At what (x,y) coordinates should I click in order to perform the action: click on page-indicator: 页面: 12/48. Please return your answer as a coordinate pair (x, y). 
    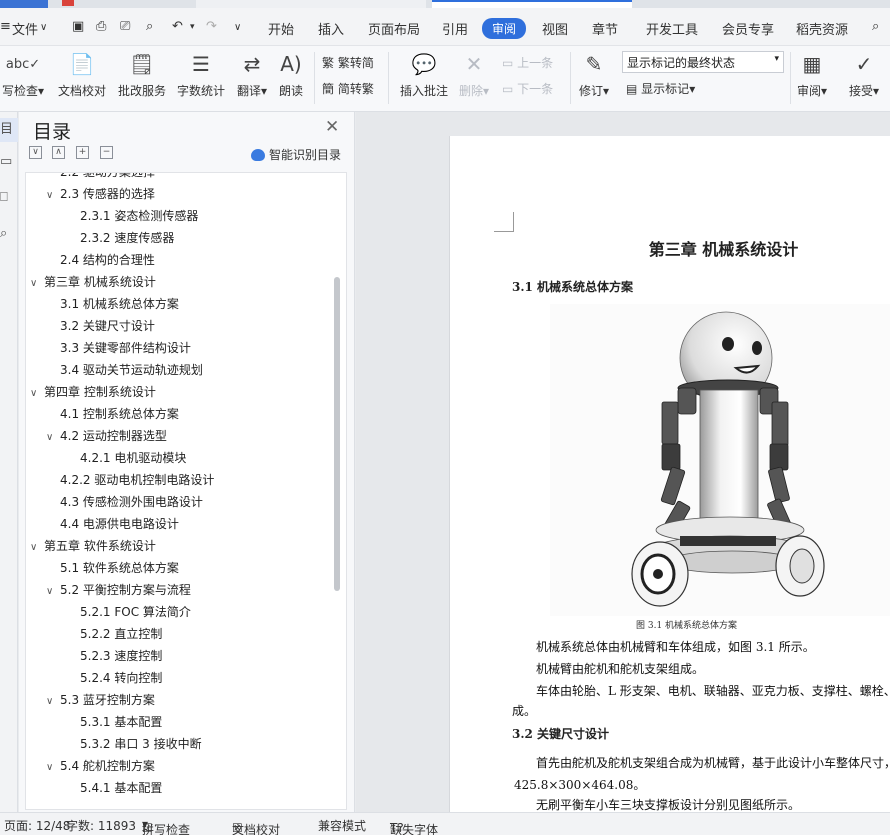
    Looking at the image, I should click on (37, 825).